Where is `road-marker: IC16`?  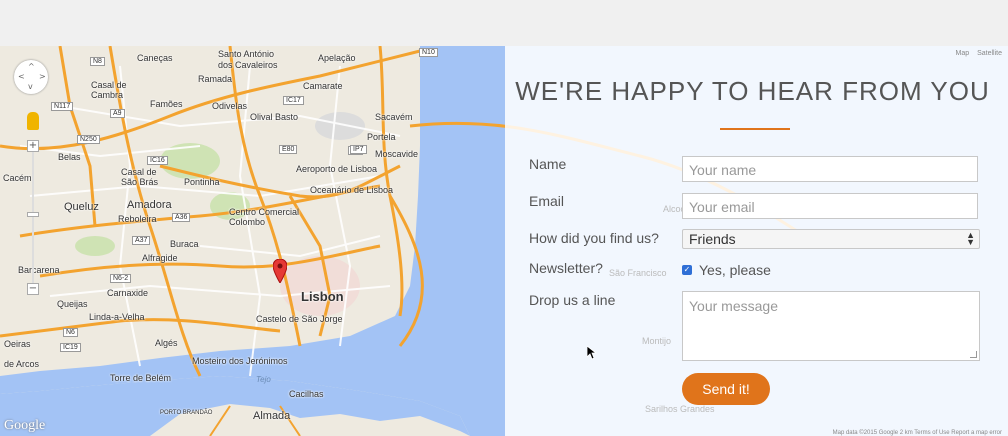 road-marker: IC16 is located at coordinates (157, 160).